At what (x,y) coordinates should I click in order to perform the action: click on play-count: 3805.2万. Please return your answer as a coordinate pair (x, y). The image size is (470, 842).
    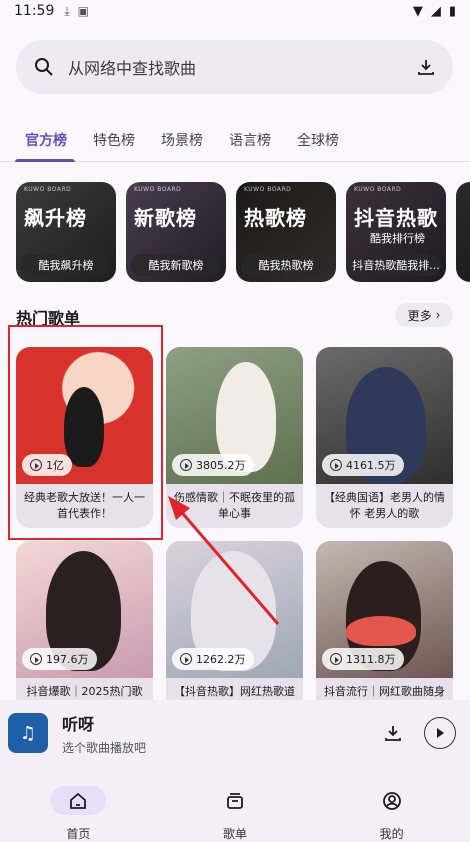
    Looking at the image, I should click on (213, 465).